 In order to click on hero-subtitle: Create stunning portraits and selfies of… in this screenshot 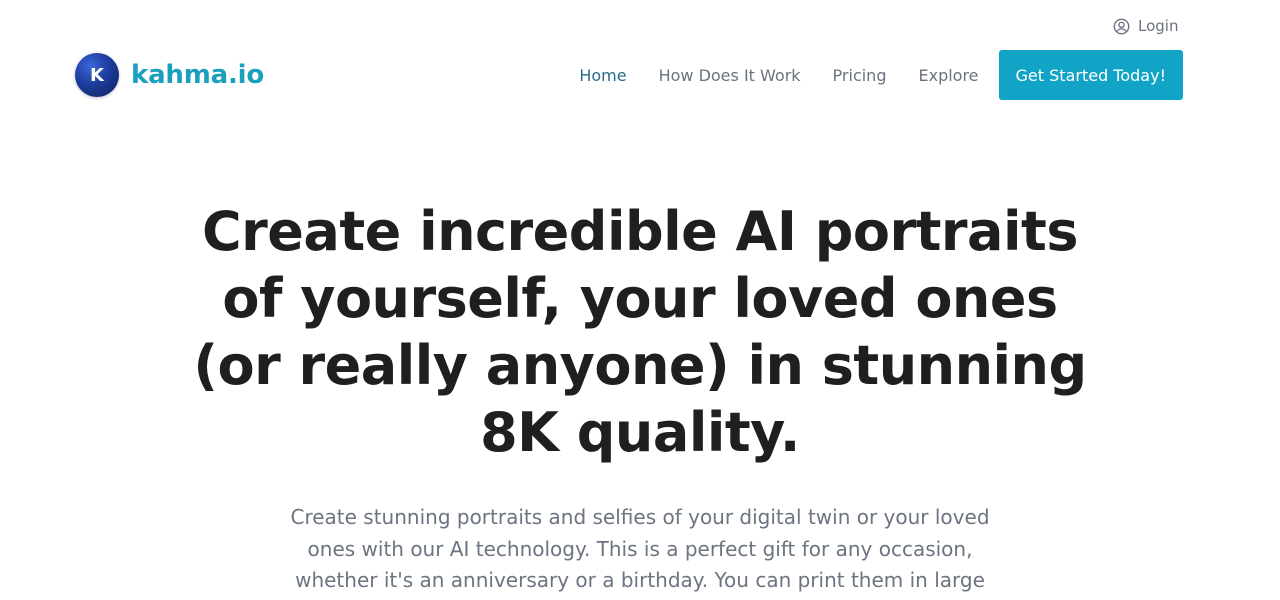, I will do `click(640, 548)`.